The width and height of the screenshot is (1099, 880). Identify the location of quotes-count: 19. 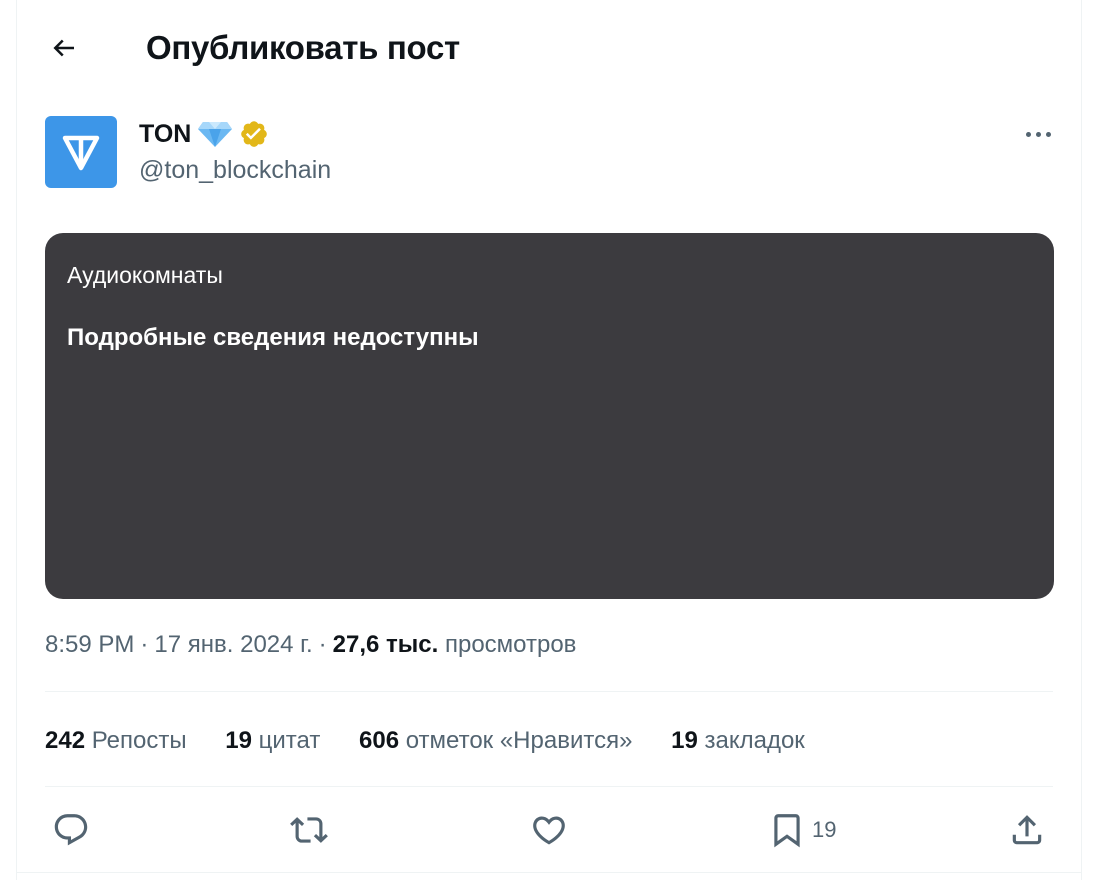
(238, 740).